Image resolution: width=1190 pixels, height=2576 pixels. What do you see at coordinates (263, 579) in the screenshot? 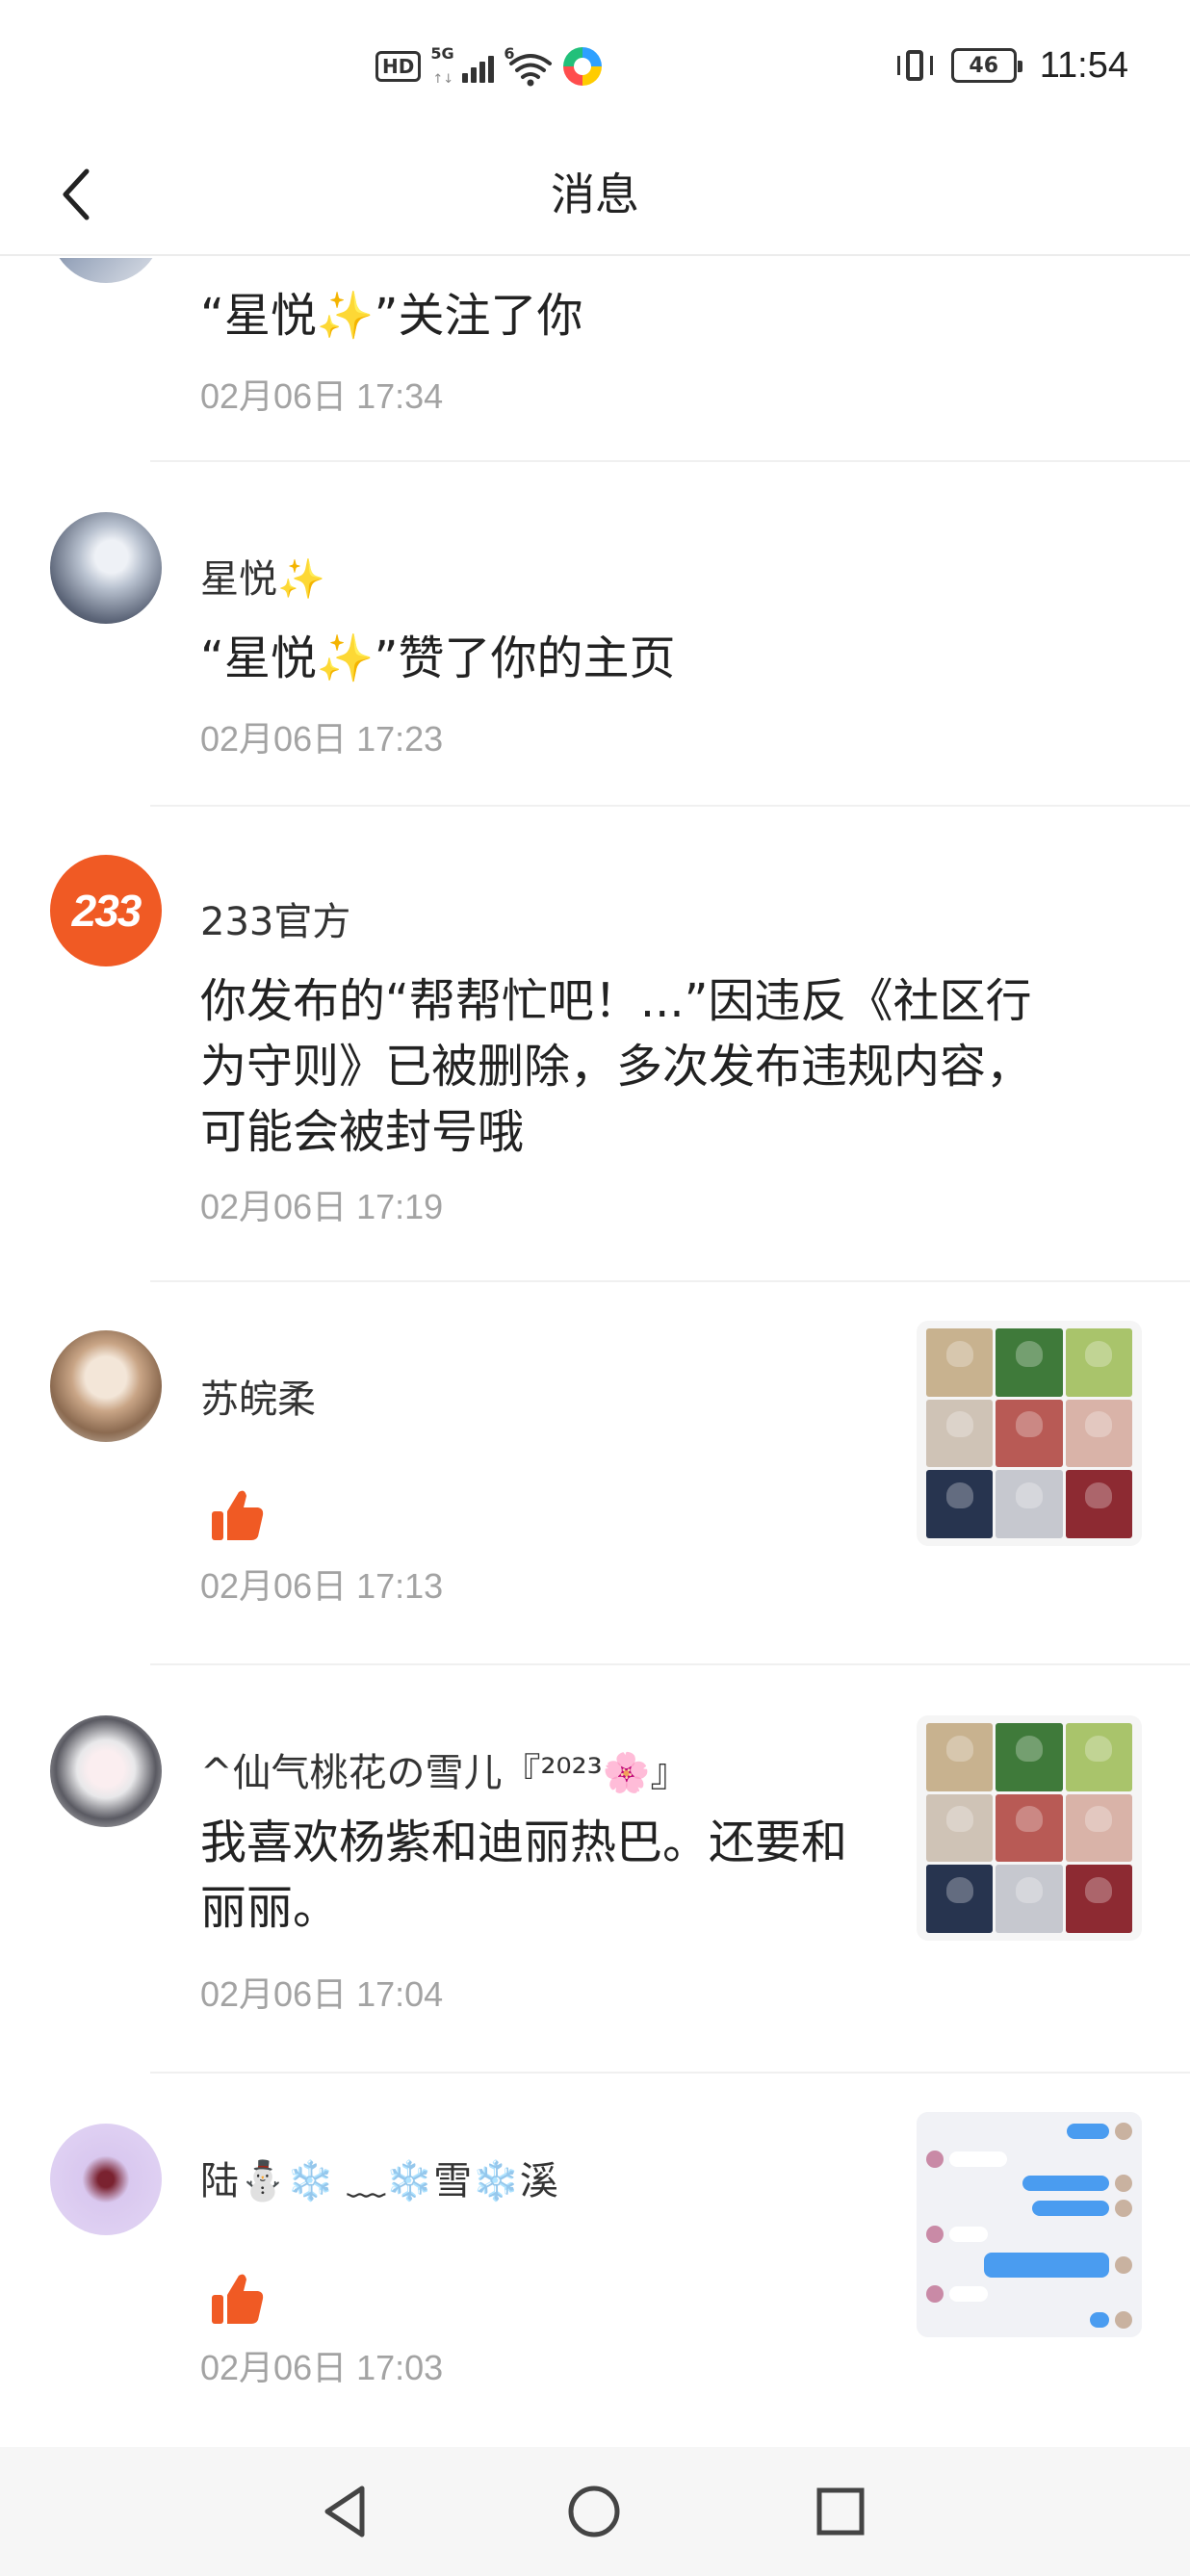
I see `username: 星悦✨` at bounding box center [263, 579].